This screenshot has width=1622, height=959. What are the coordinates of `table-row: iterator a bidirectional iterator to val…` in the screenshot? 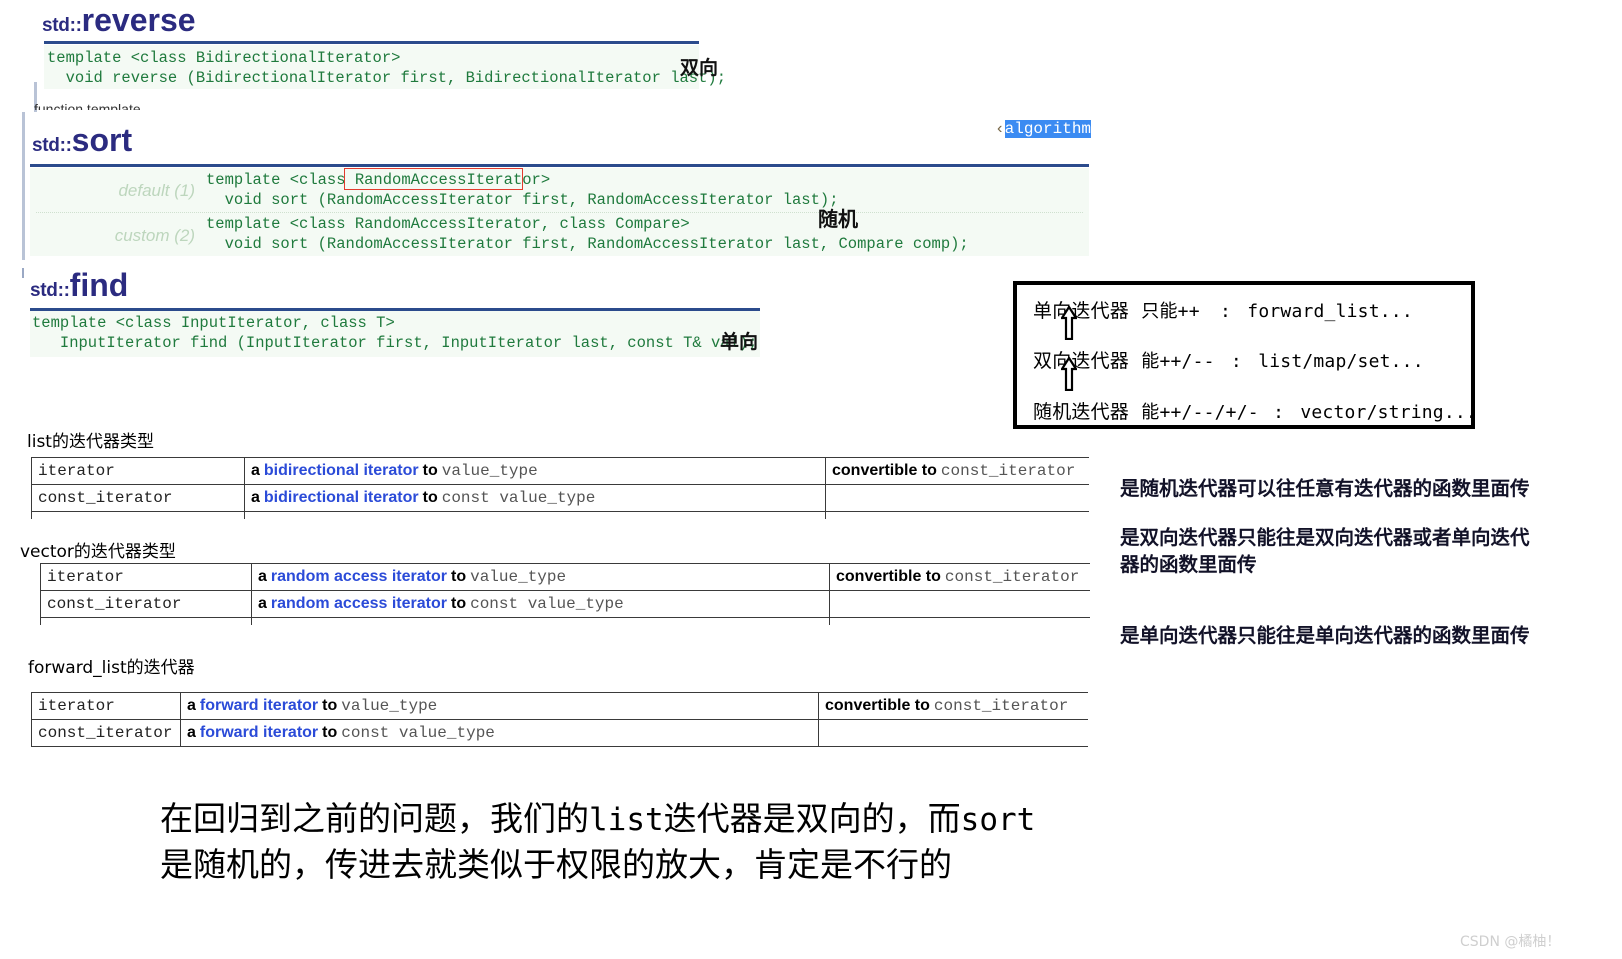 It's located at (560, 471).